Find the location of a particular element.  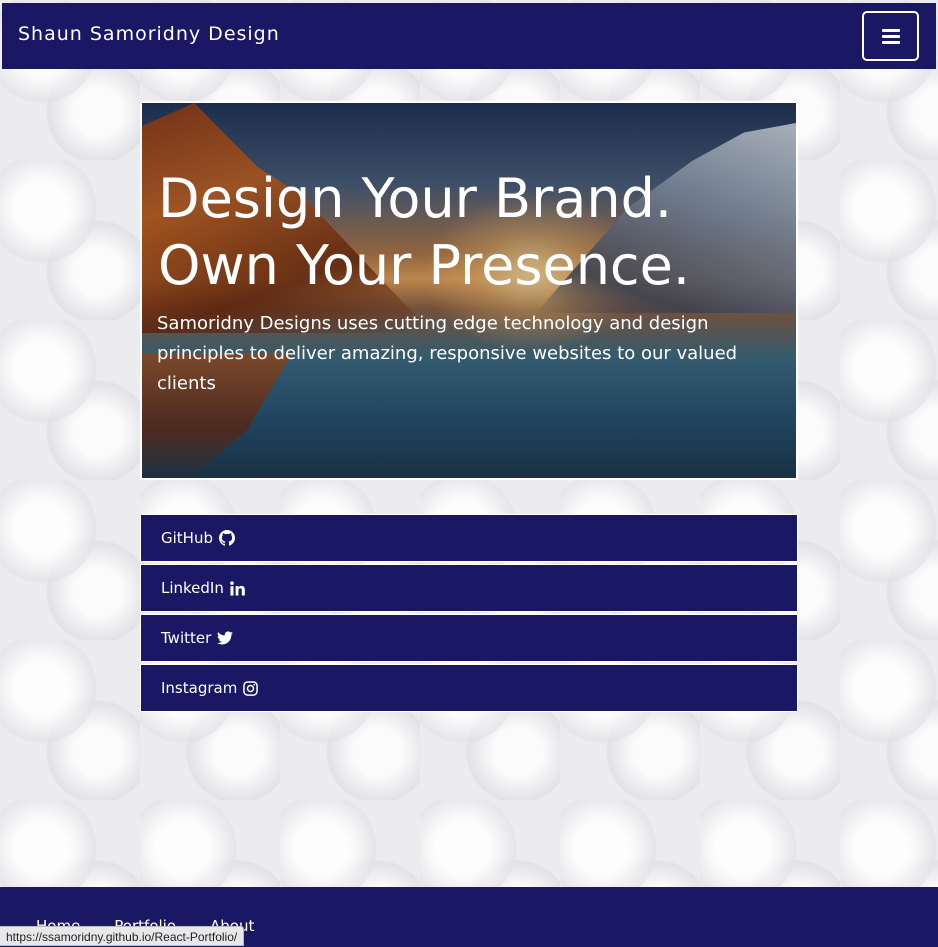

hamburger-menu-icon is located at coordinates (890, 36).